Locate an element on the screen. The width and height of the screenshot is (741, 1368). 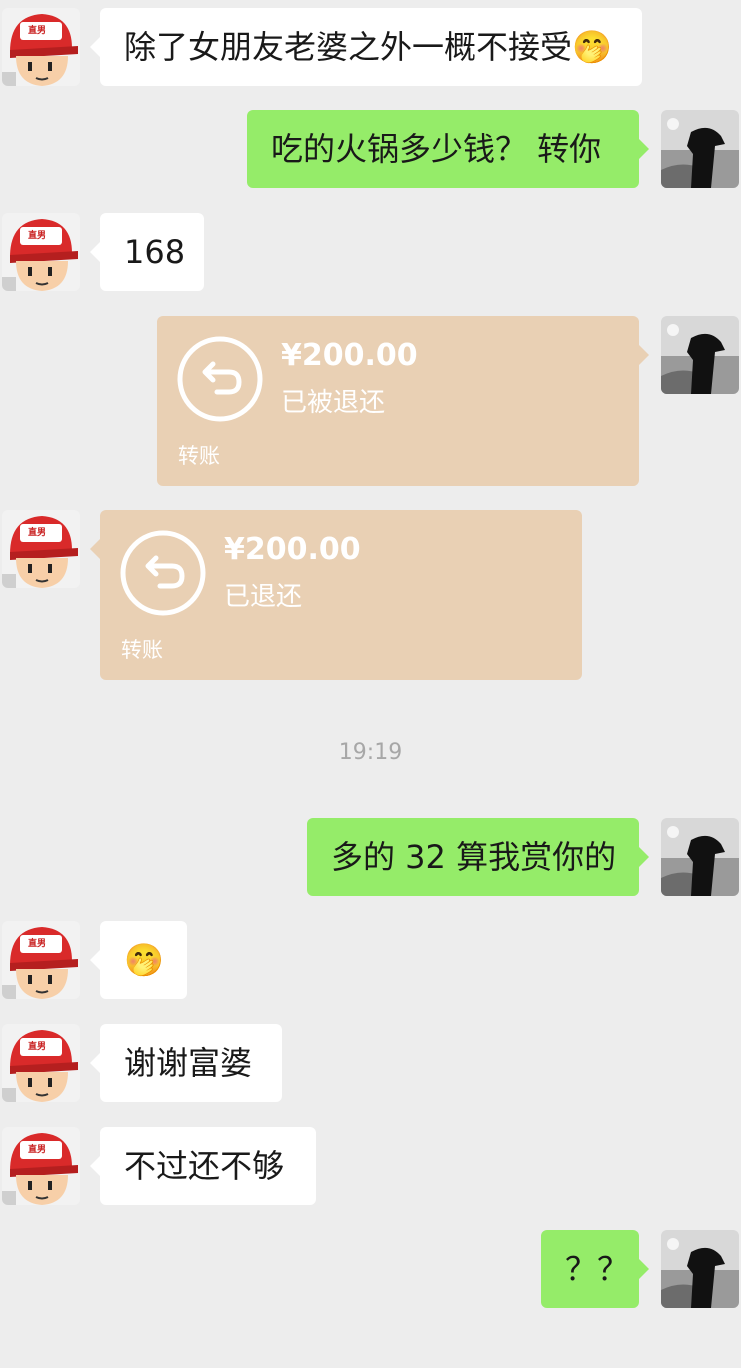
message-bubble: 不过还不够 is located at coordinates (203, 1166).